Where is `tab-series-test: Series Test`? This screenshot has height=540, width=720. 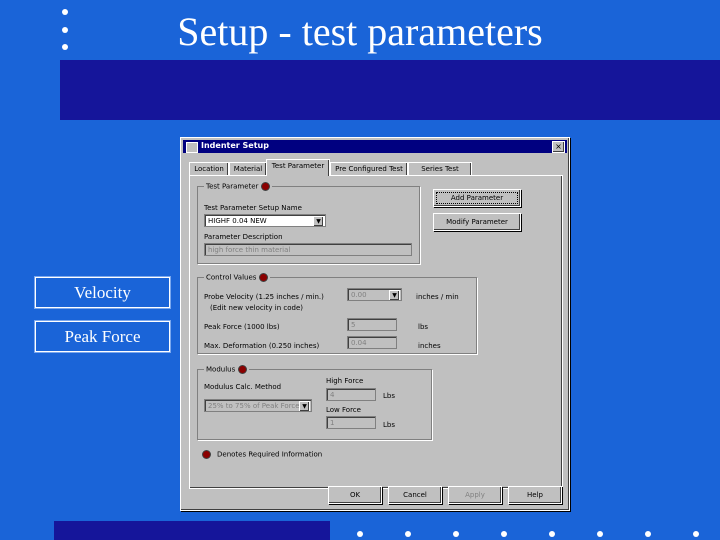
tab-series-test: Series Test is located at coordinates (440, 168).